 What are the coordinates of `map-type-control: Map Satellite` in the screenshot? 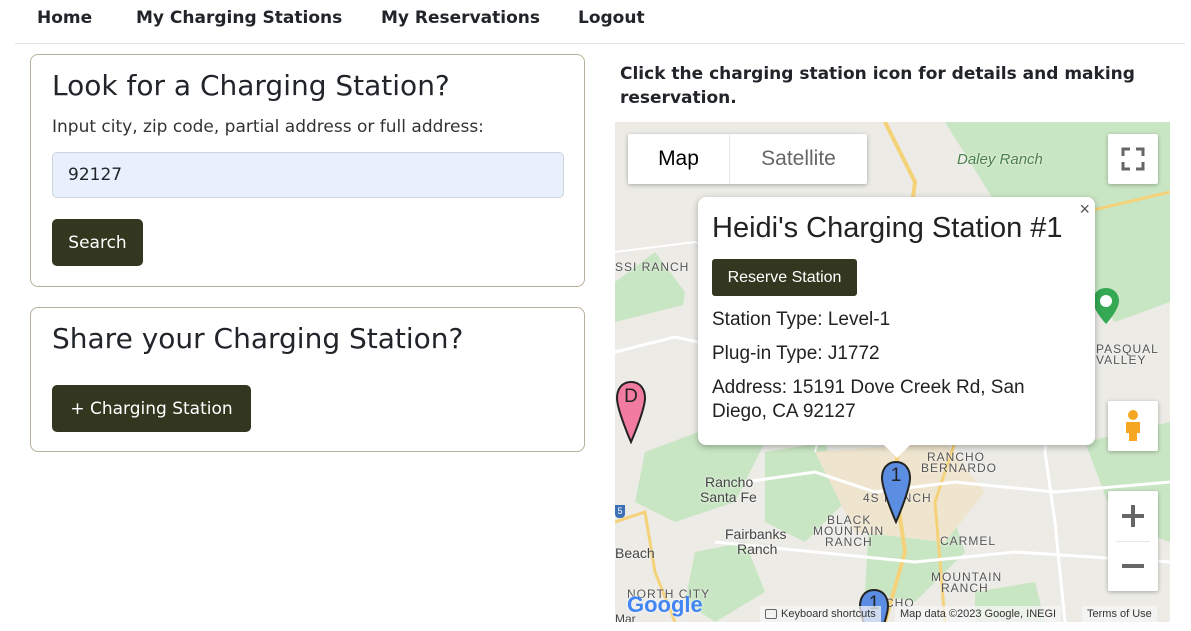 It's located at (747, 159).